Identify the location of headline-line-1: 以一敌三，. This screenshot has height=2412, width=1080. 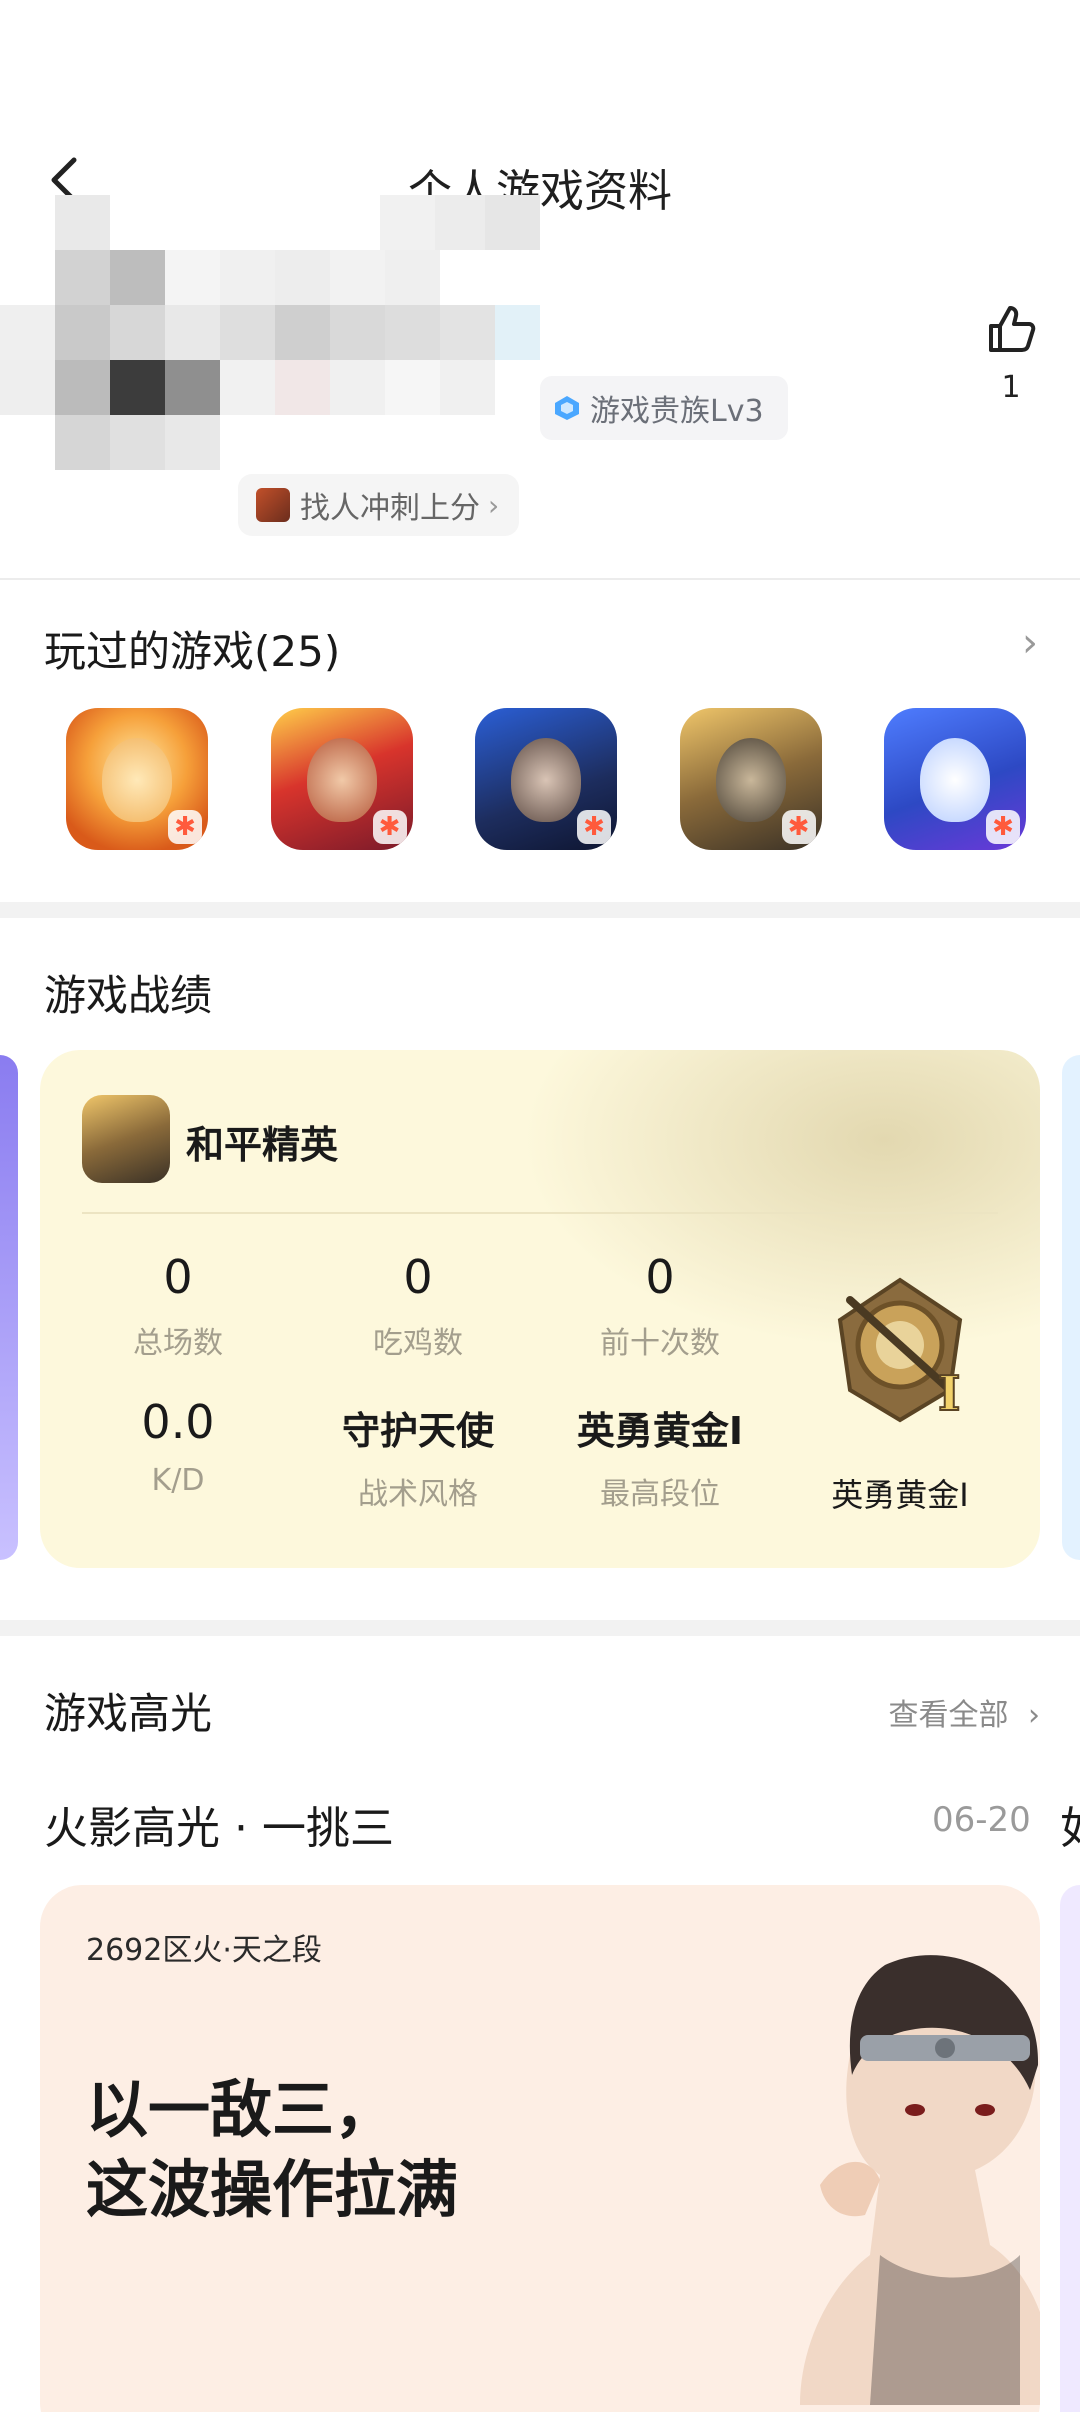
(241, 2109).